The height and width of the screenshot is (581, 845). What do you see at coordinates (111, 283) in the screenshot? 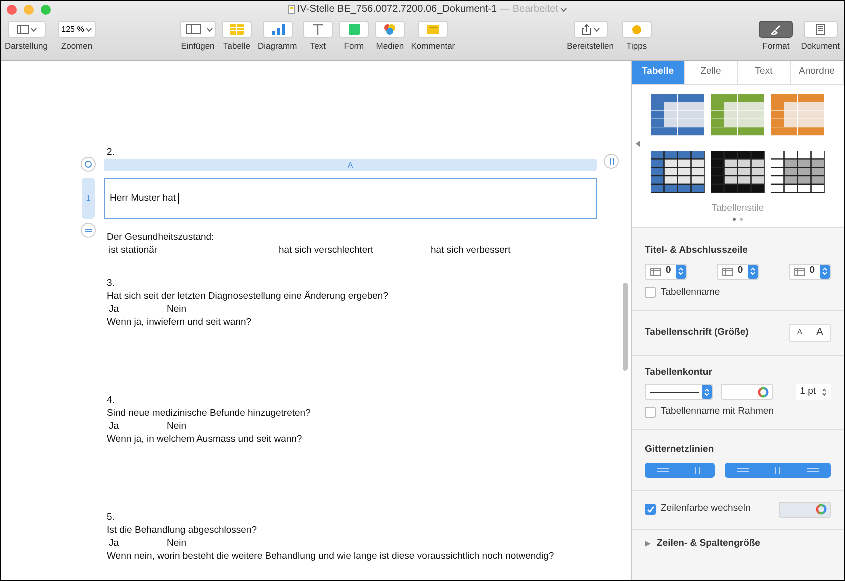
I see `question-number: 3.` at bounding box center [111, 283].